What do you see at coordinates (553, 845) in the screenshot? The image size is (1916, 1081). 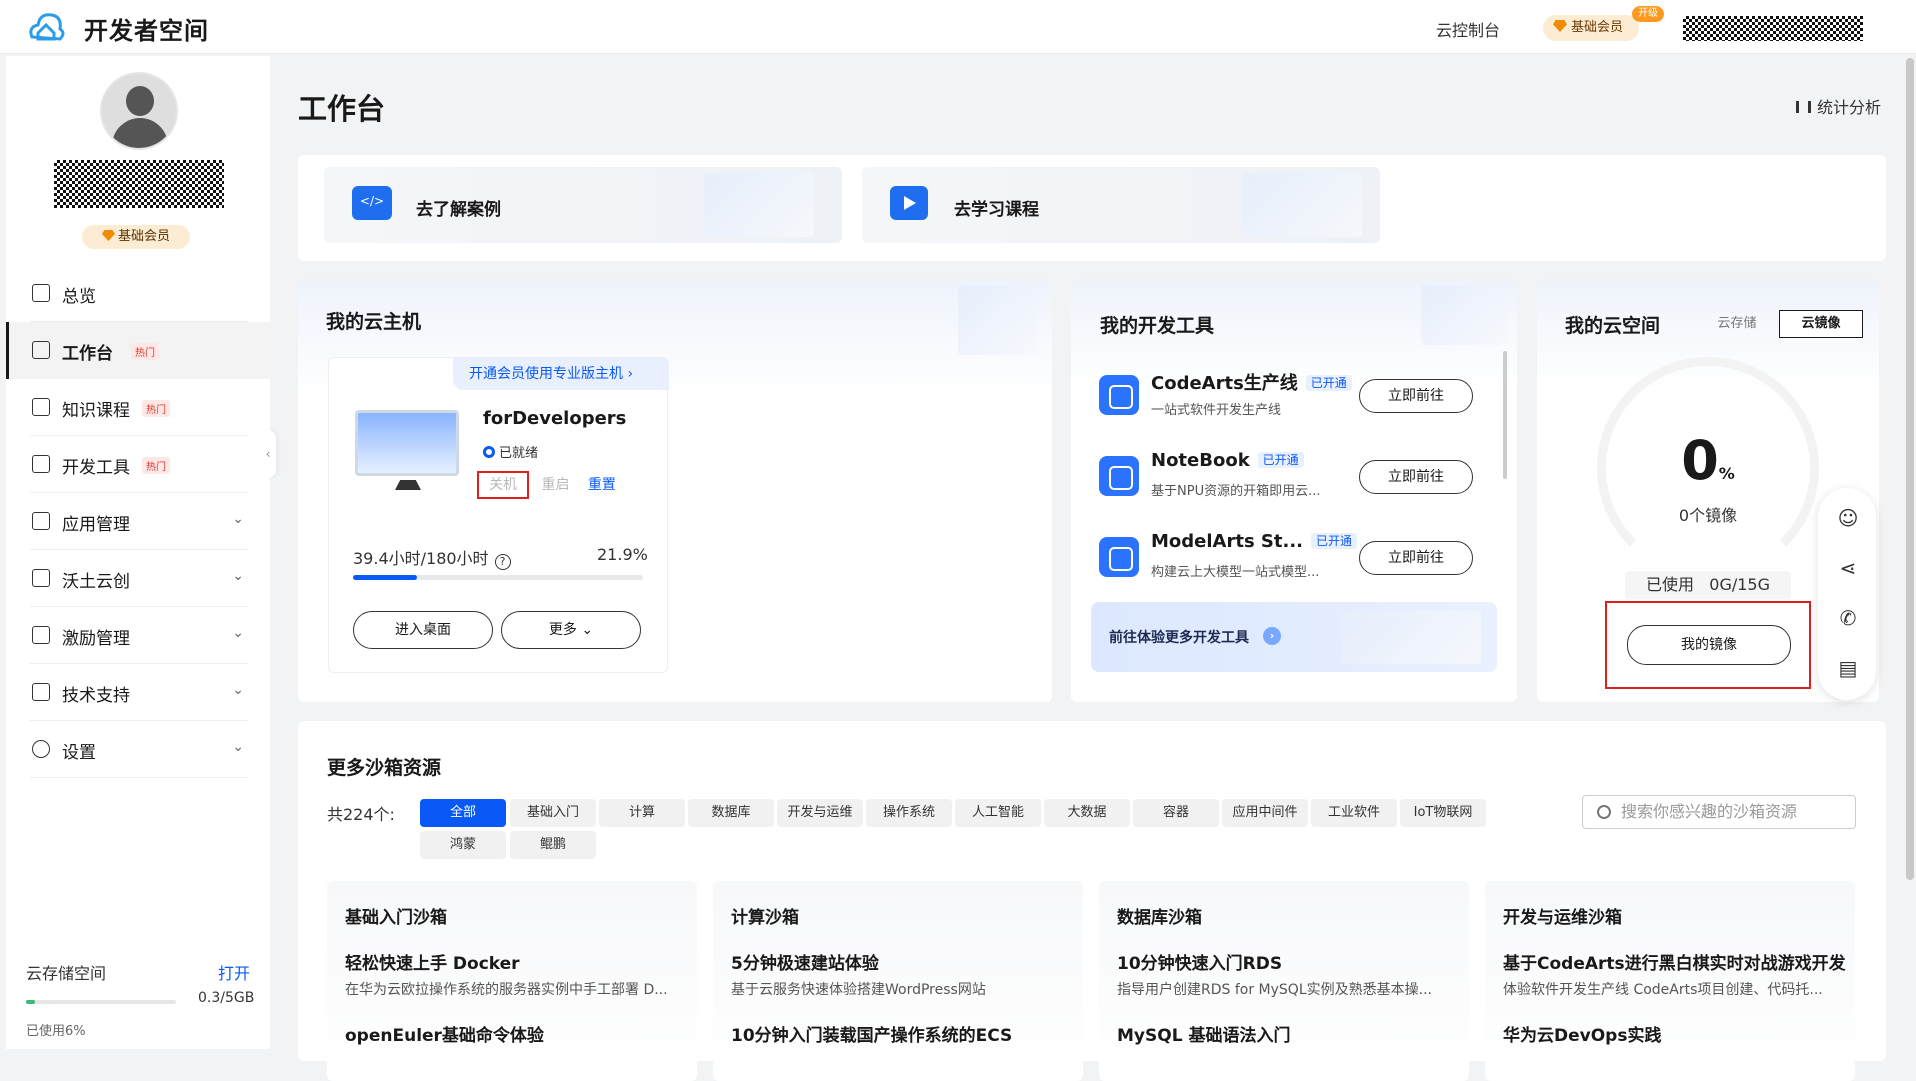 I see `filter-chip: 鲲鹏` at bounding box center [553, 845].